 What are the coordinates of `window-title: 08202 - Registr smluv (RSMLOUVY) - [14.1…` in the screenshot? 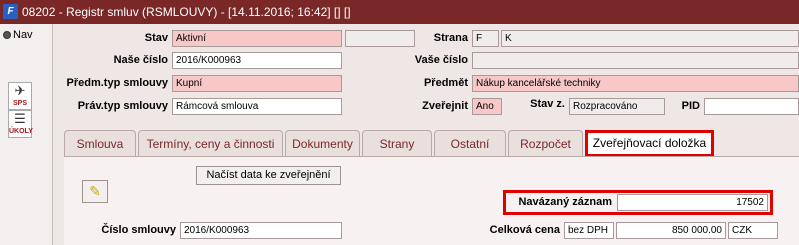 It's located at (186, 12).